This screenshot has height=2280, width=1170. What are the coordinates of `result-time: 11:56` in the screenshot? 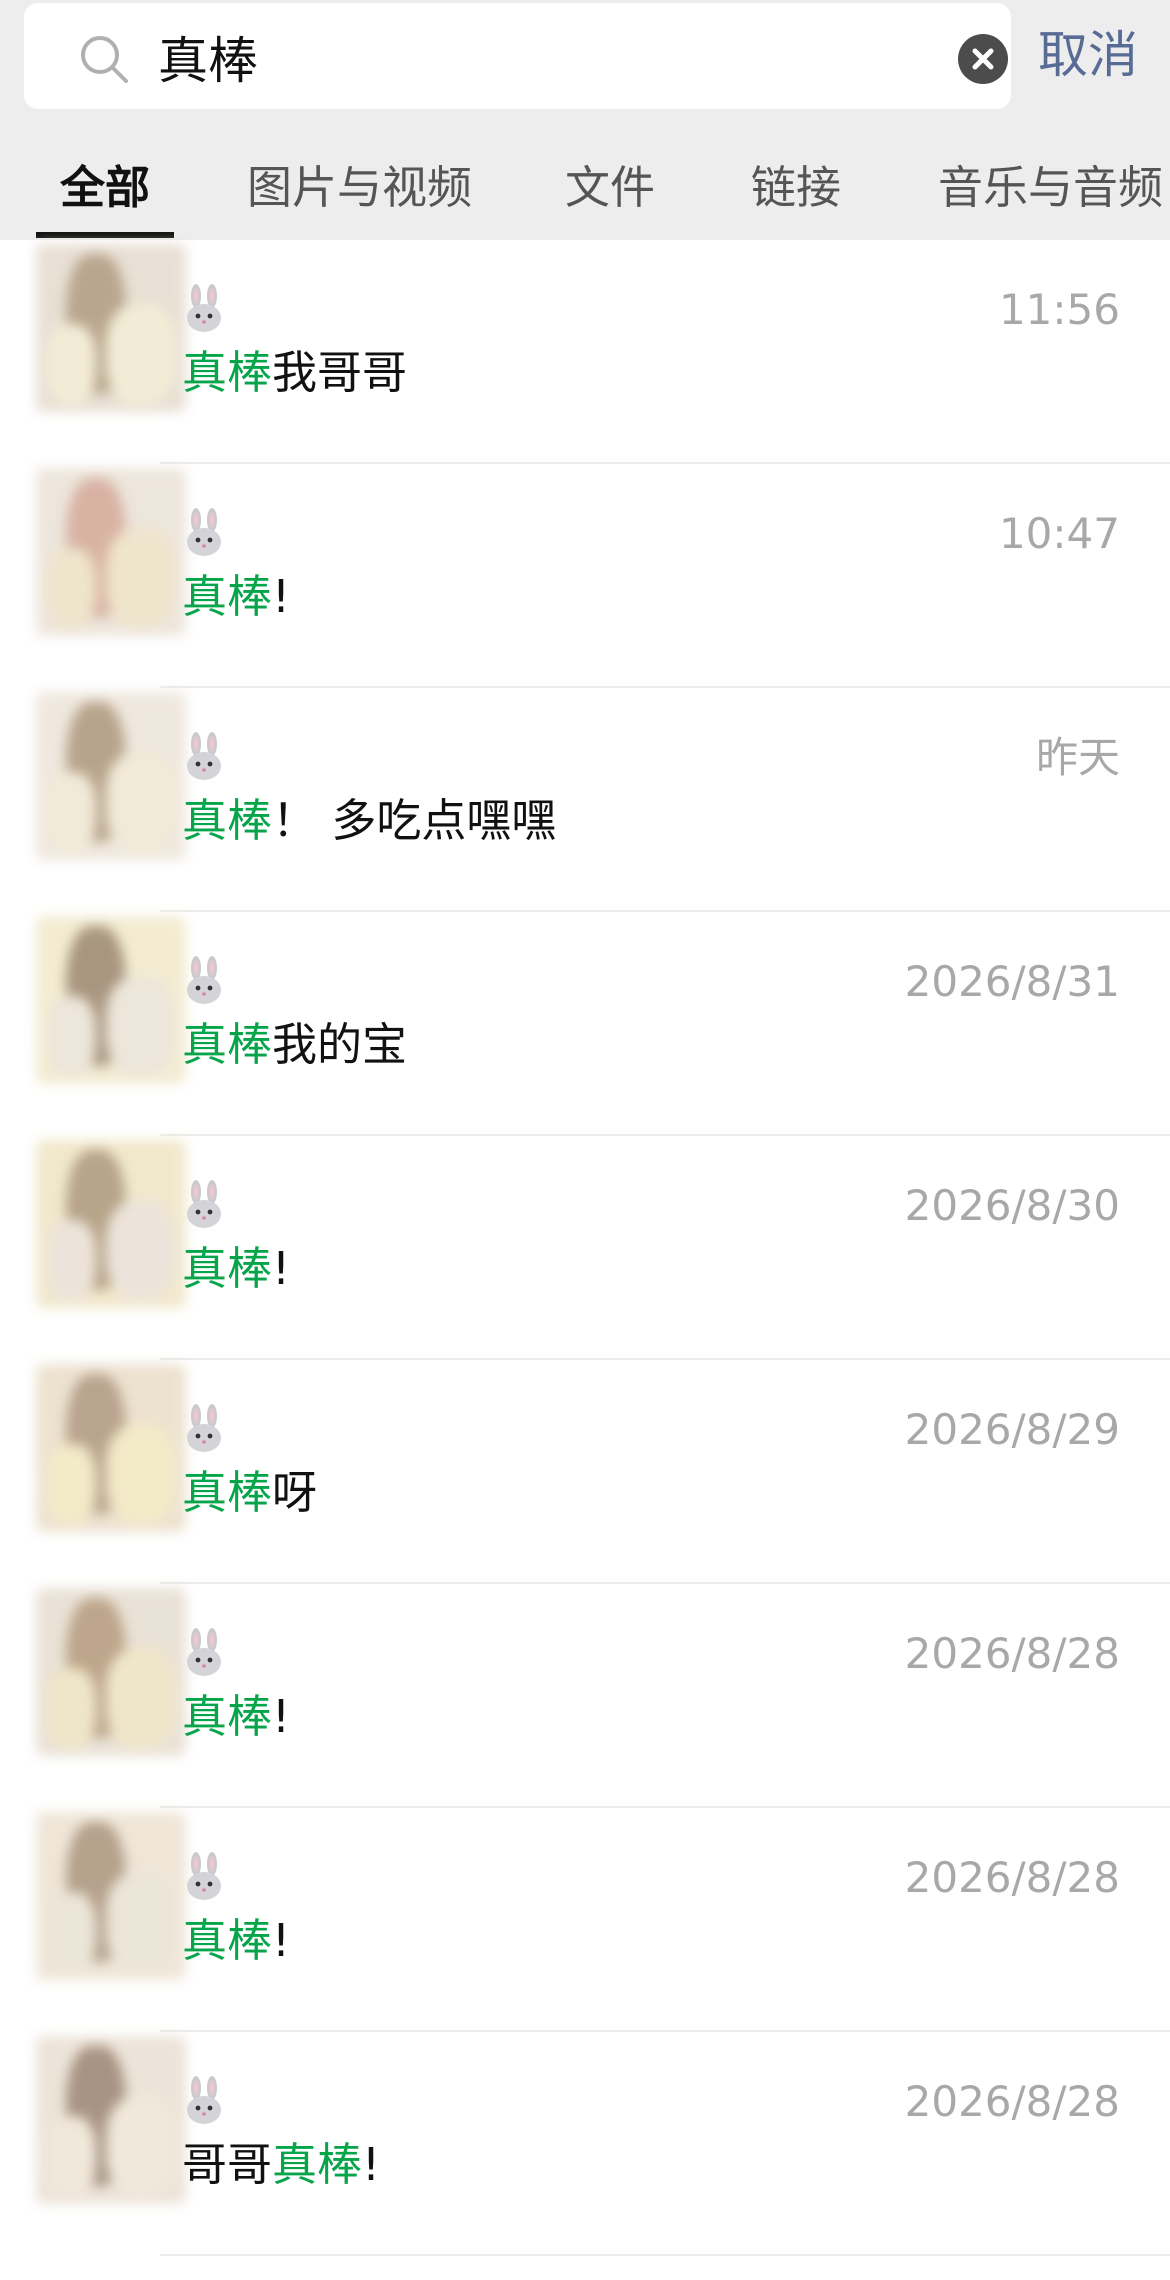 It's located at (1059, 309).